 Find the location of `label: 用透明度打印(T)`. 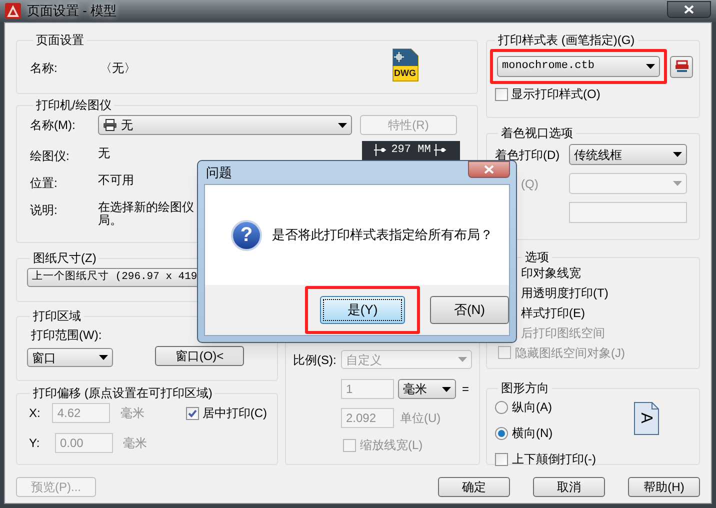

label: 用透明度打印(T) is located at coordinates (564, 293).